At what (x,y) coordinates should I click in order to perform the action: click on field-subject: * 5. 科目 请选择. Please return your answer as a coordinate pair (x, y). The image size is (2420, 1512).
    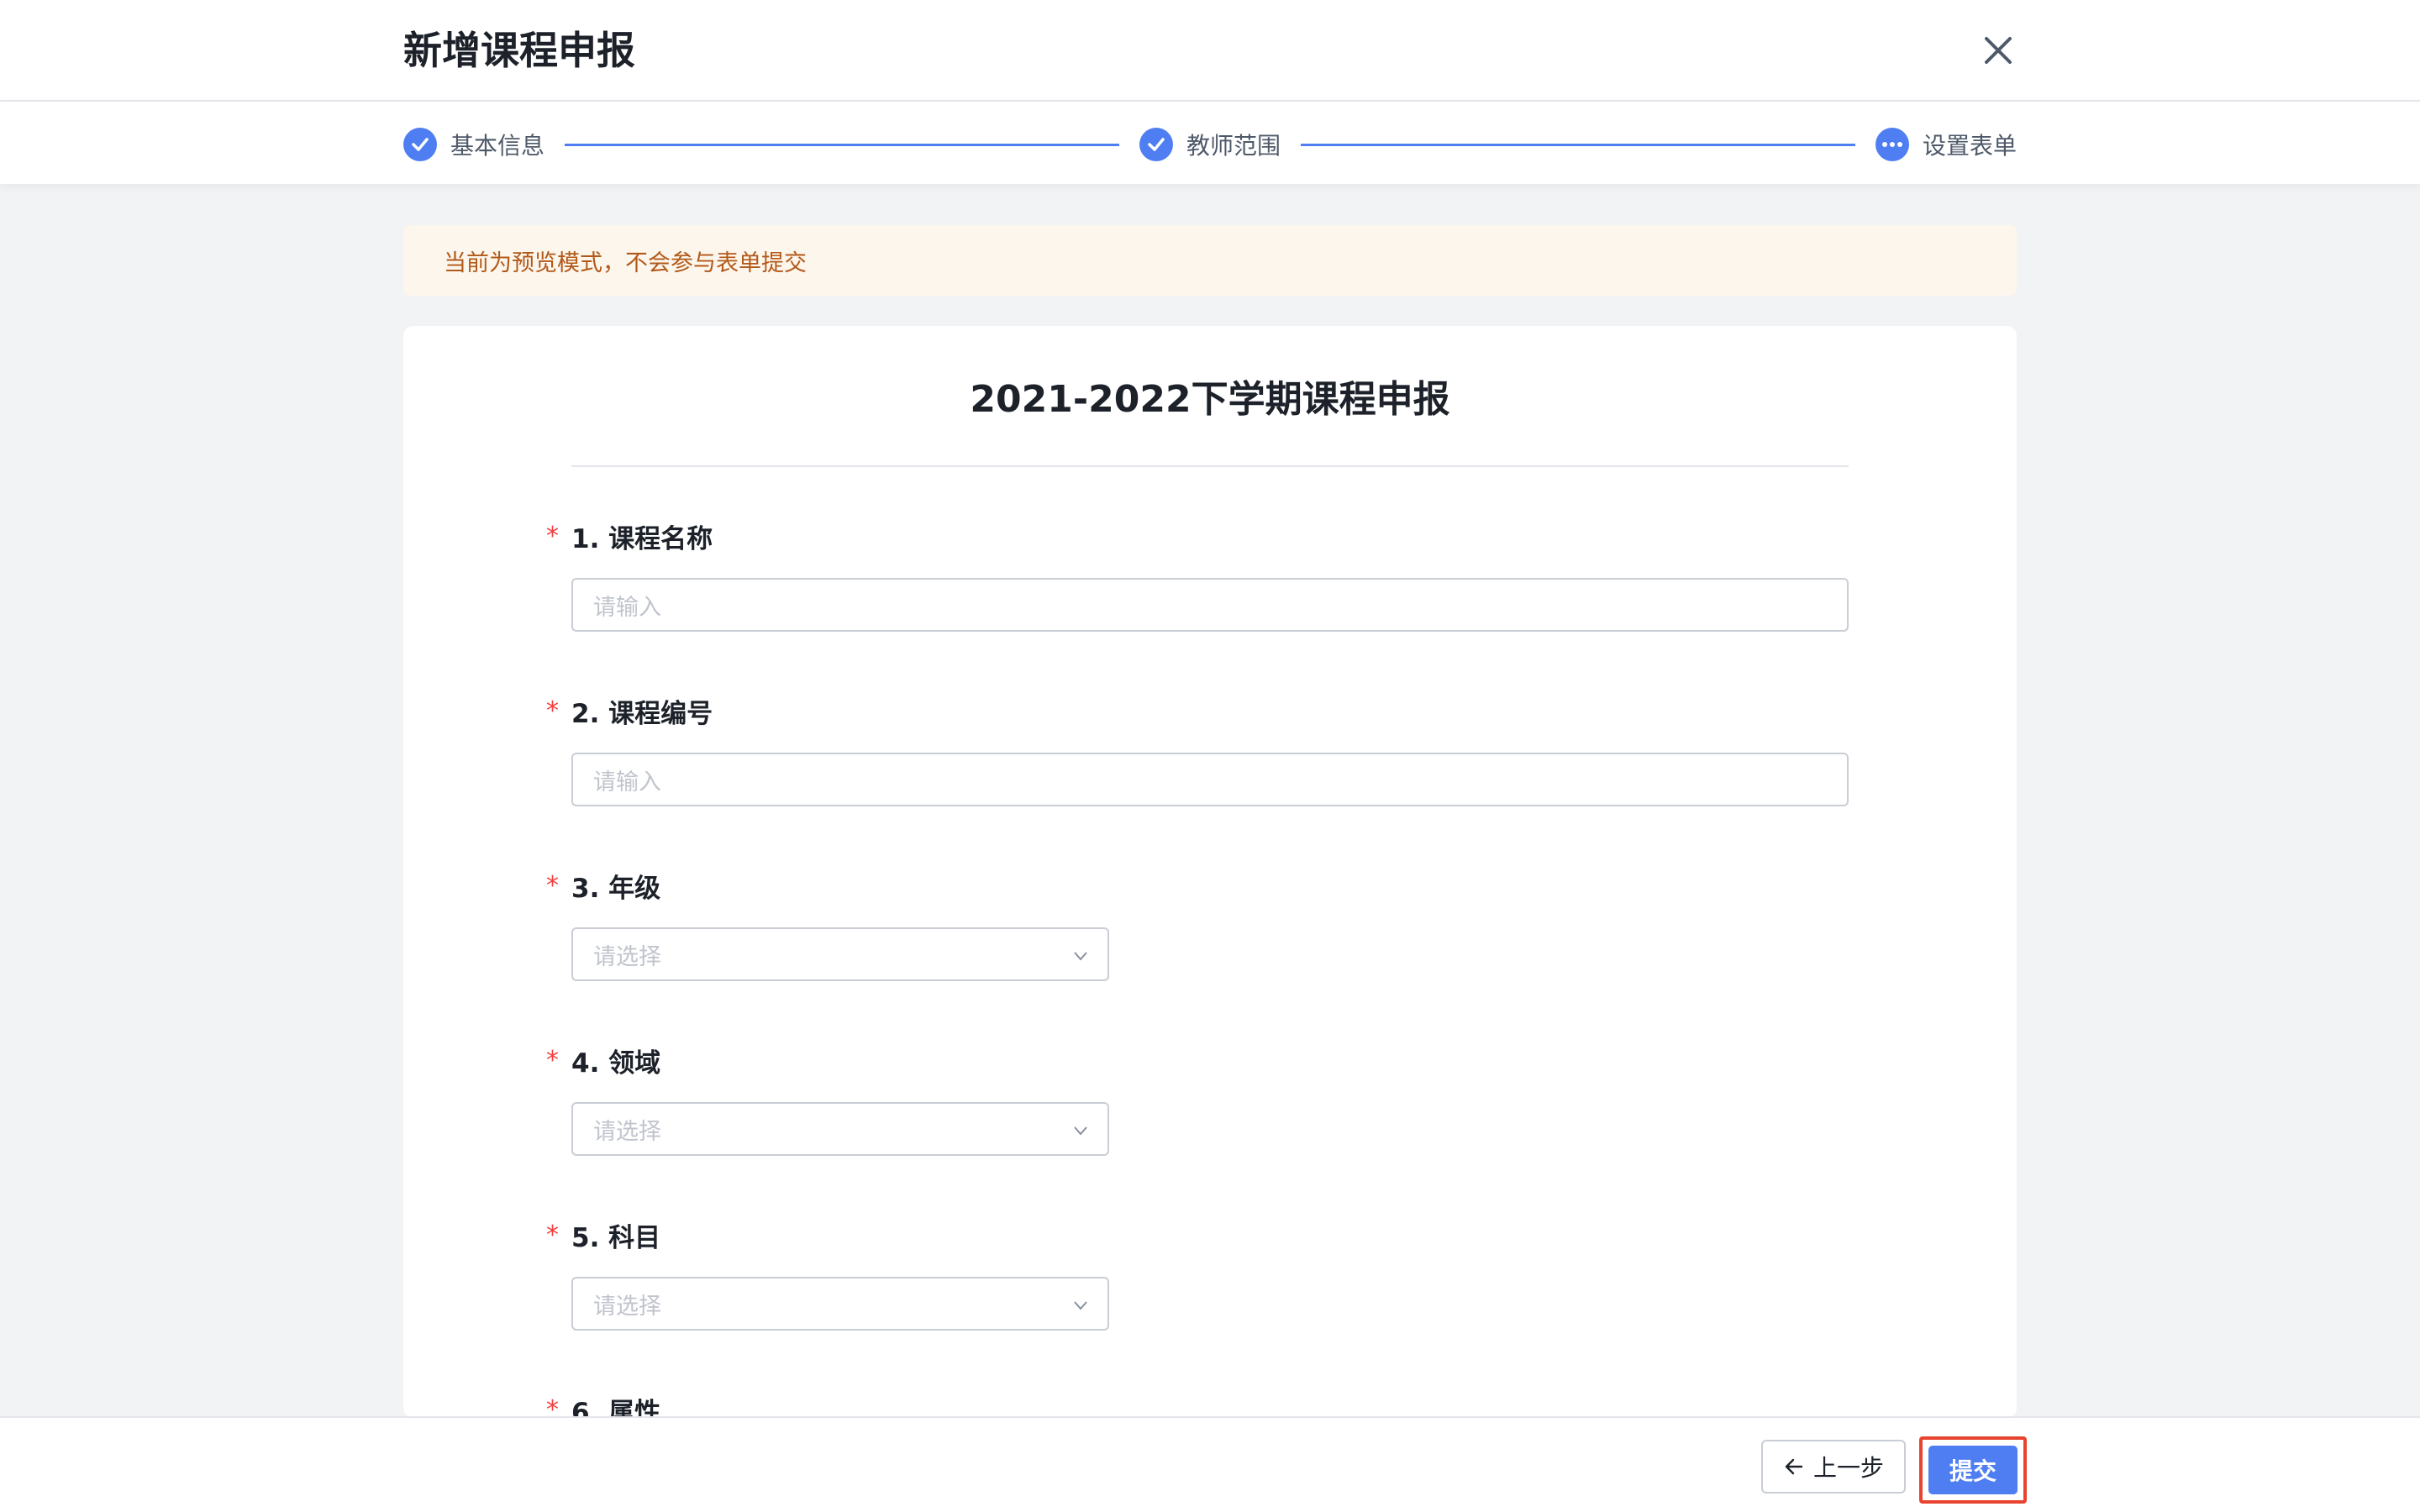
    Looking at the image, I should click on (827, 1274).